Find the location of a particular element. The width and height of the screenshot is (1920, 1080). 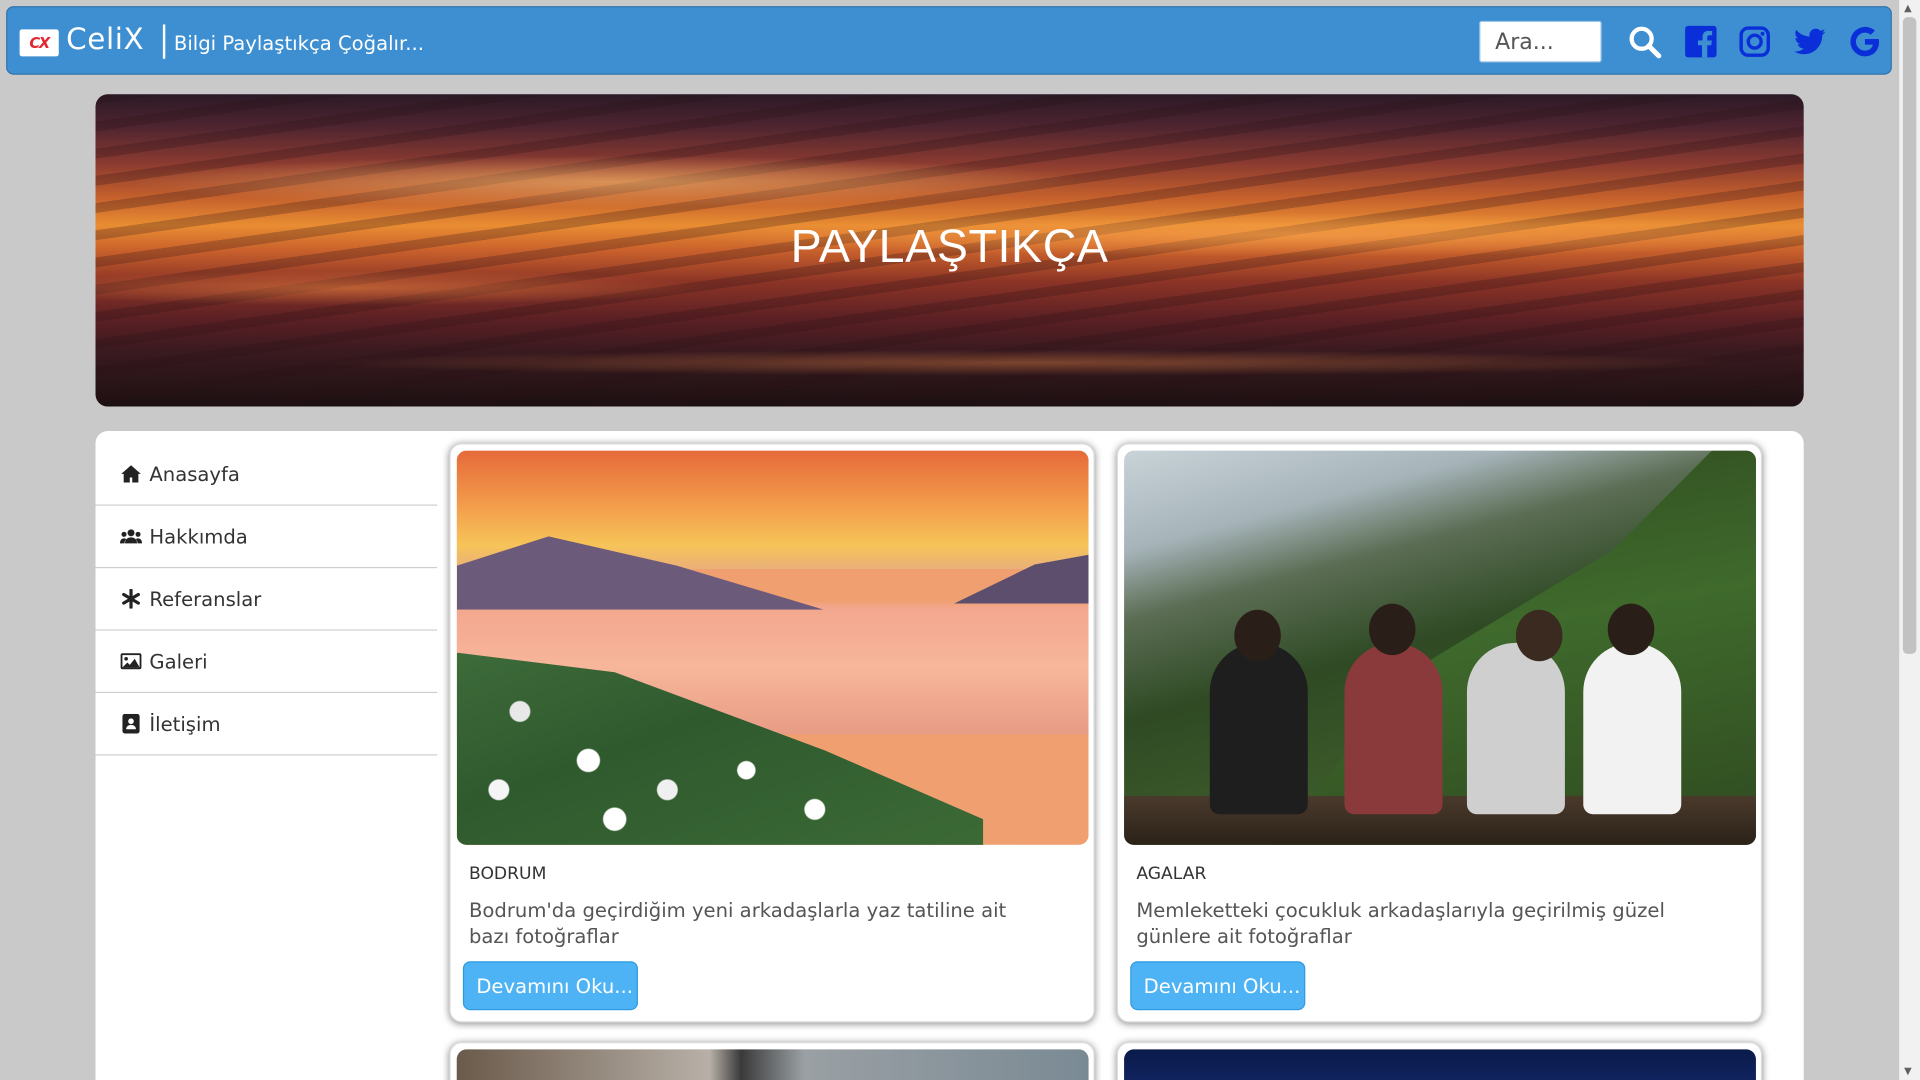

brand-divider is located at coordinates (164, 41).